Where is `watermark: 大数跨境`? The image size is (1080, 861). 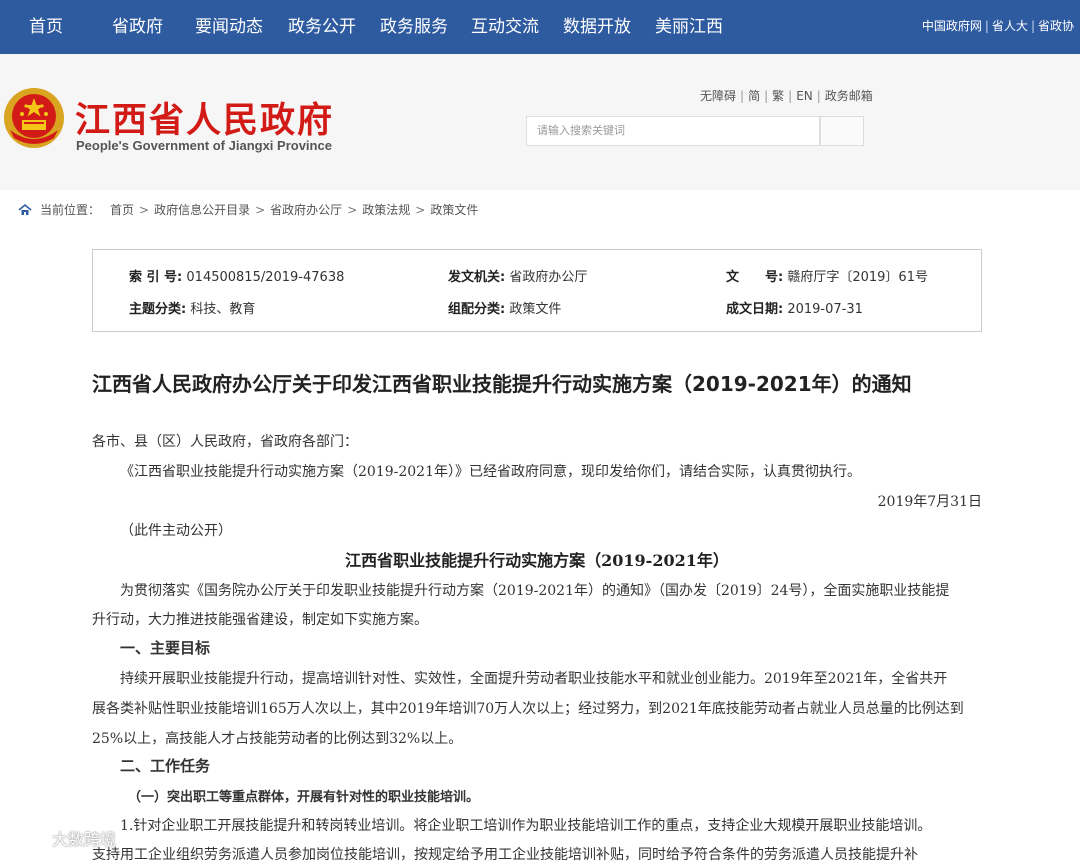 watermark: 大数跨境 is located at coordinates (62, 838).